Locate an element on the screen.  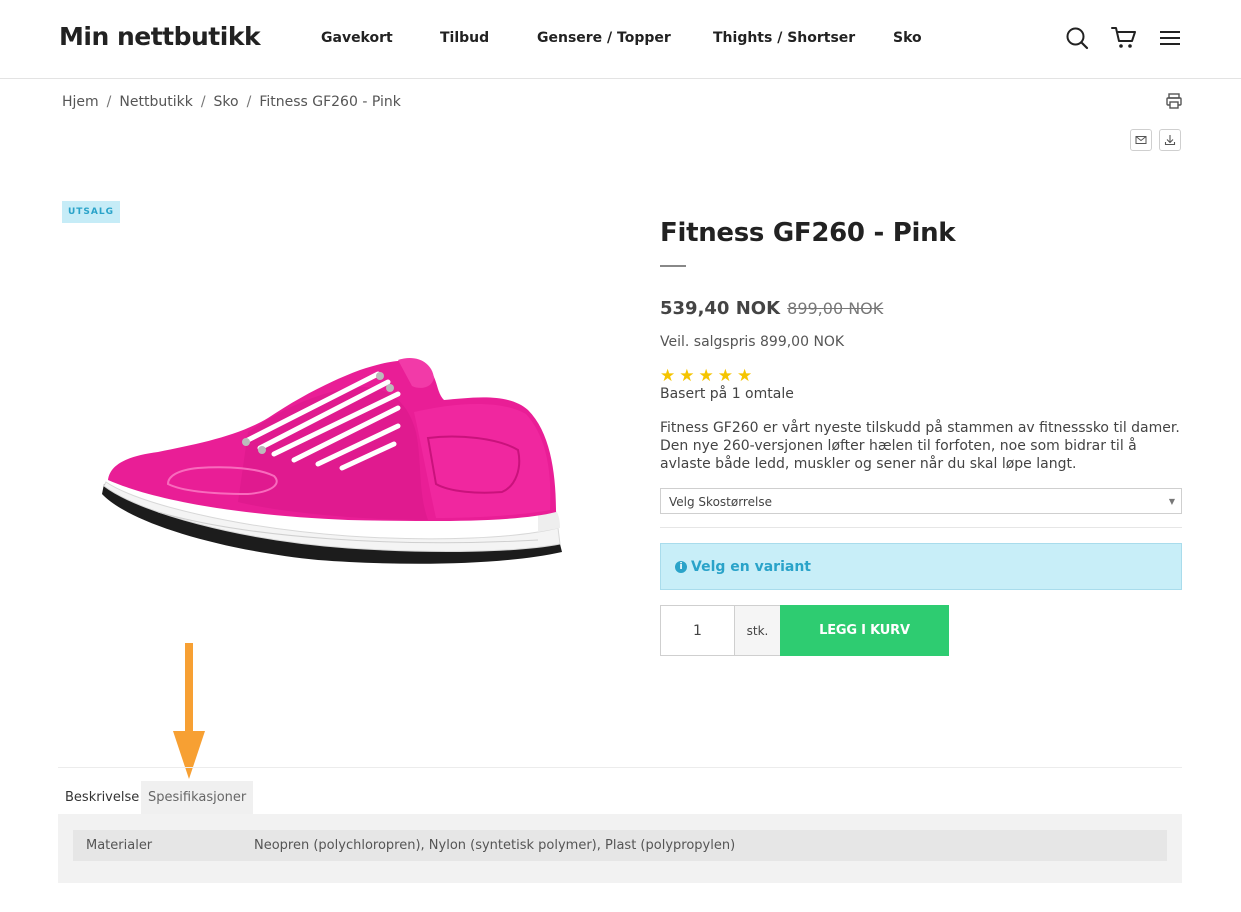
nav-item-gavekort: Gavekort is located at coordinates (357, 38).